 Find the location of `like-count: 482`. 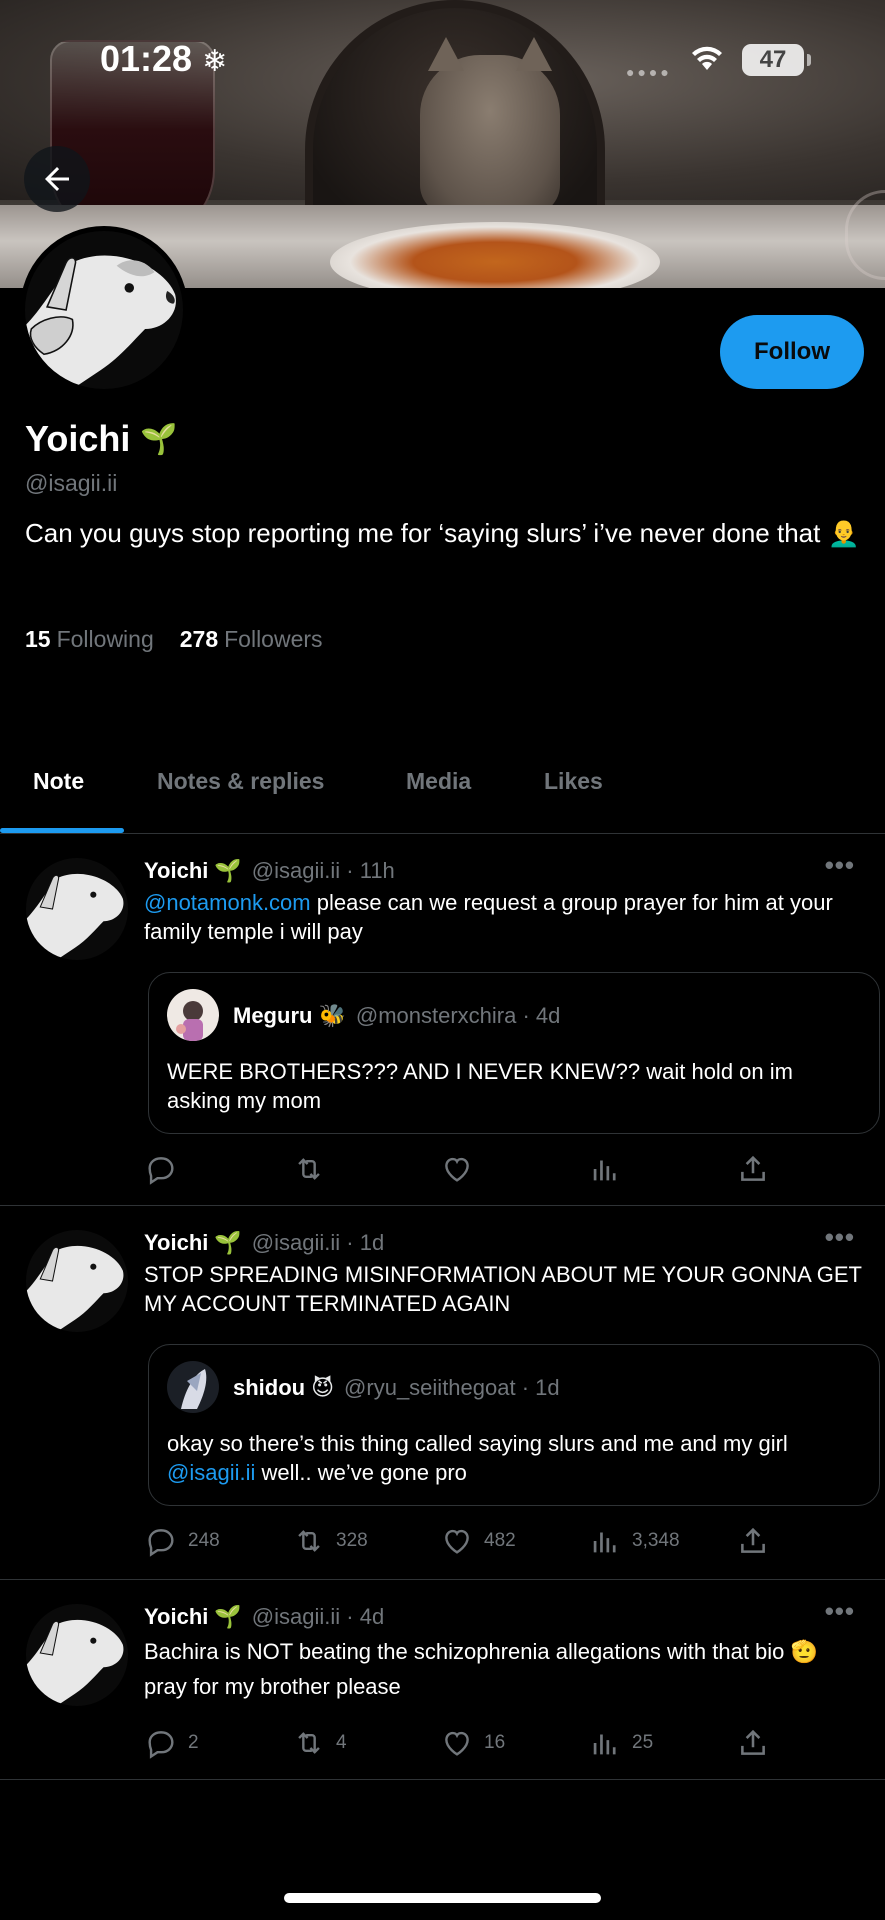

like-count: 482 is located at coordinates (500, 1540).